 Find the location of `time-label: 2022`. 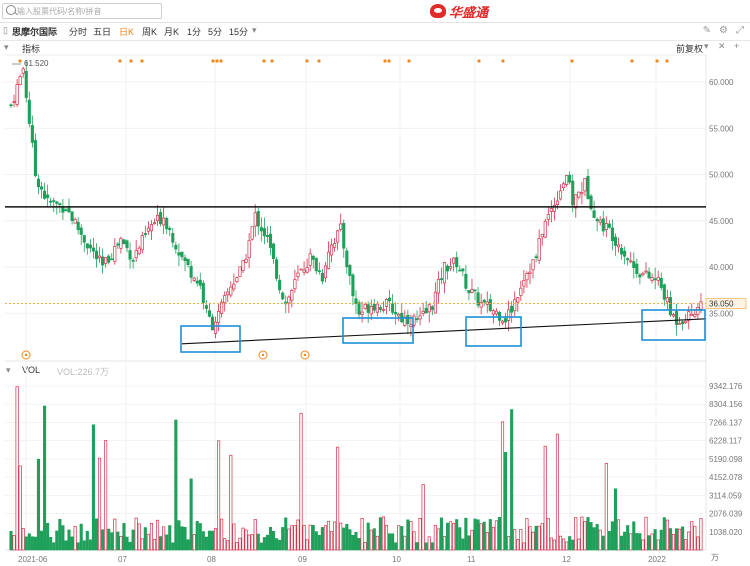

time-label: 2022 is located at coordinates (657, 559).